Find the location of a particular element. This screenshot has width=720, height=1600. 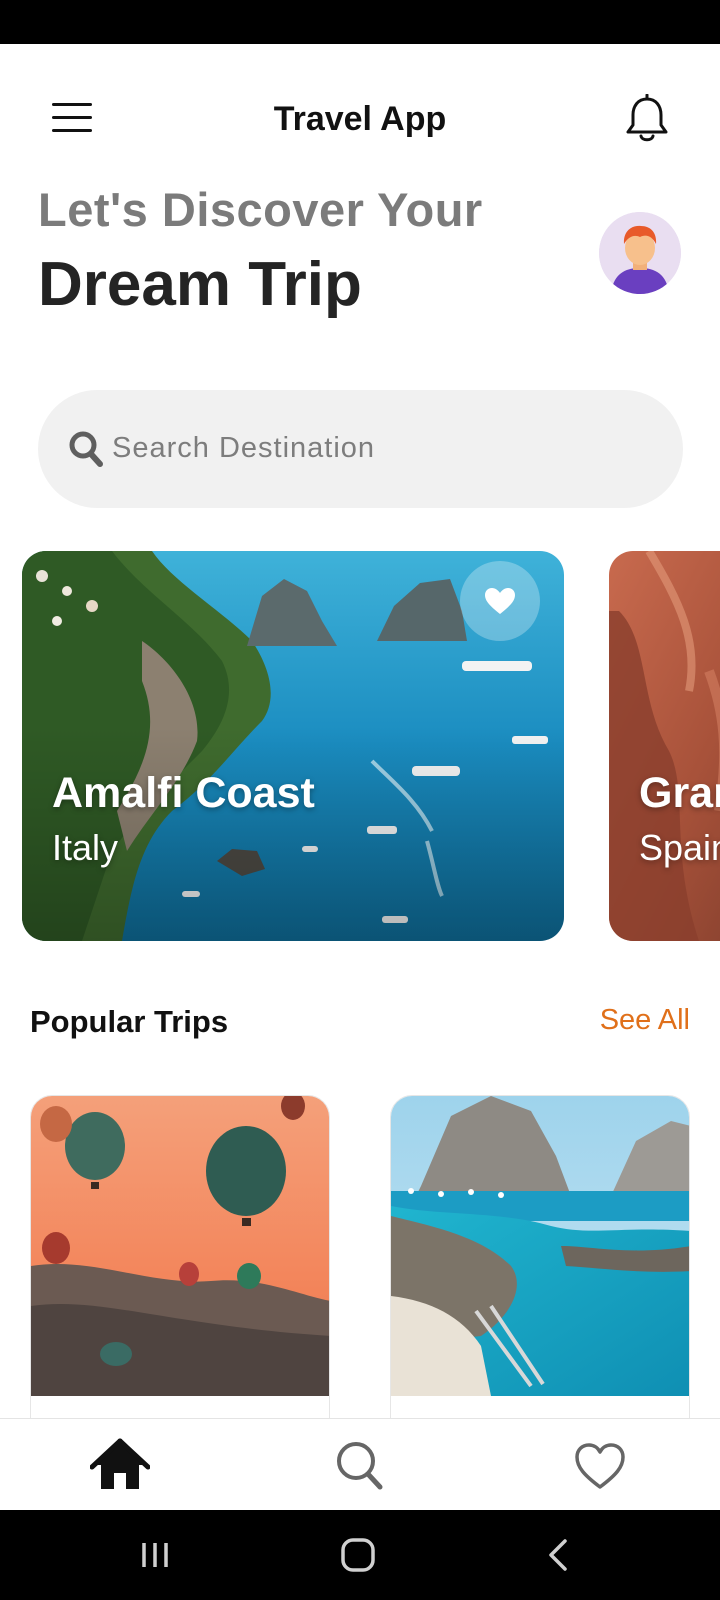

balloons-photo is located at coordinates (180, 1246).